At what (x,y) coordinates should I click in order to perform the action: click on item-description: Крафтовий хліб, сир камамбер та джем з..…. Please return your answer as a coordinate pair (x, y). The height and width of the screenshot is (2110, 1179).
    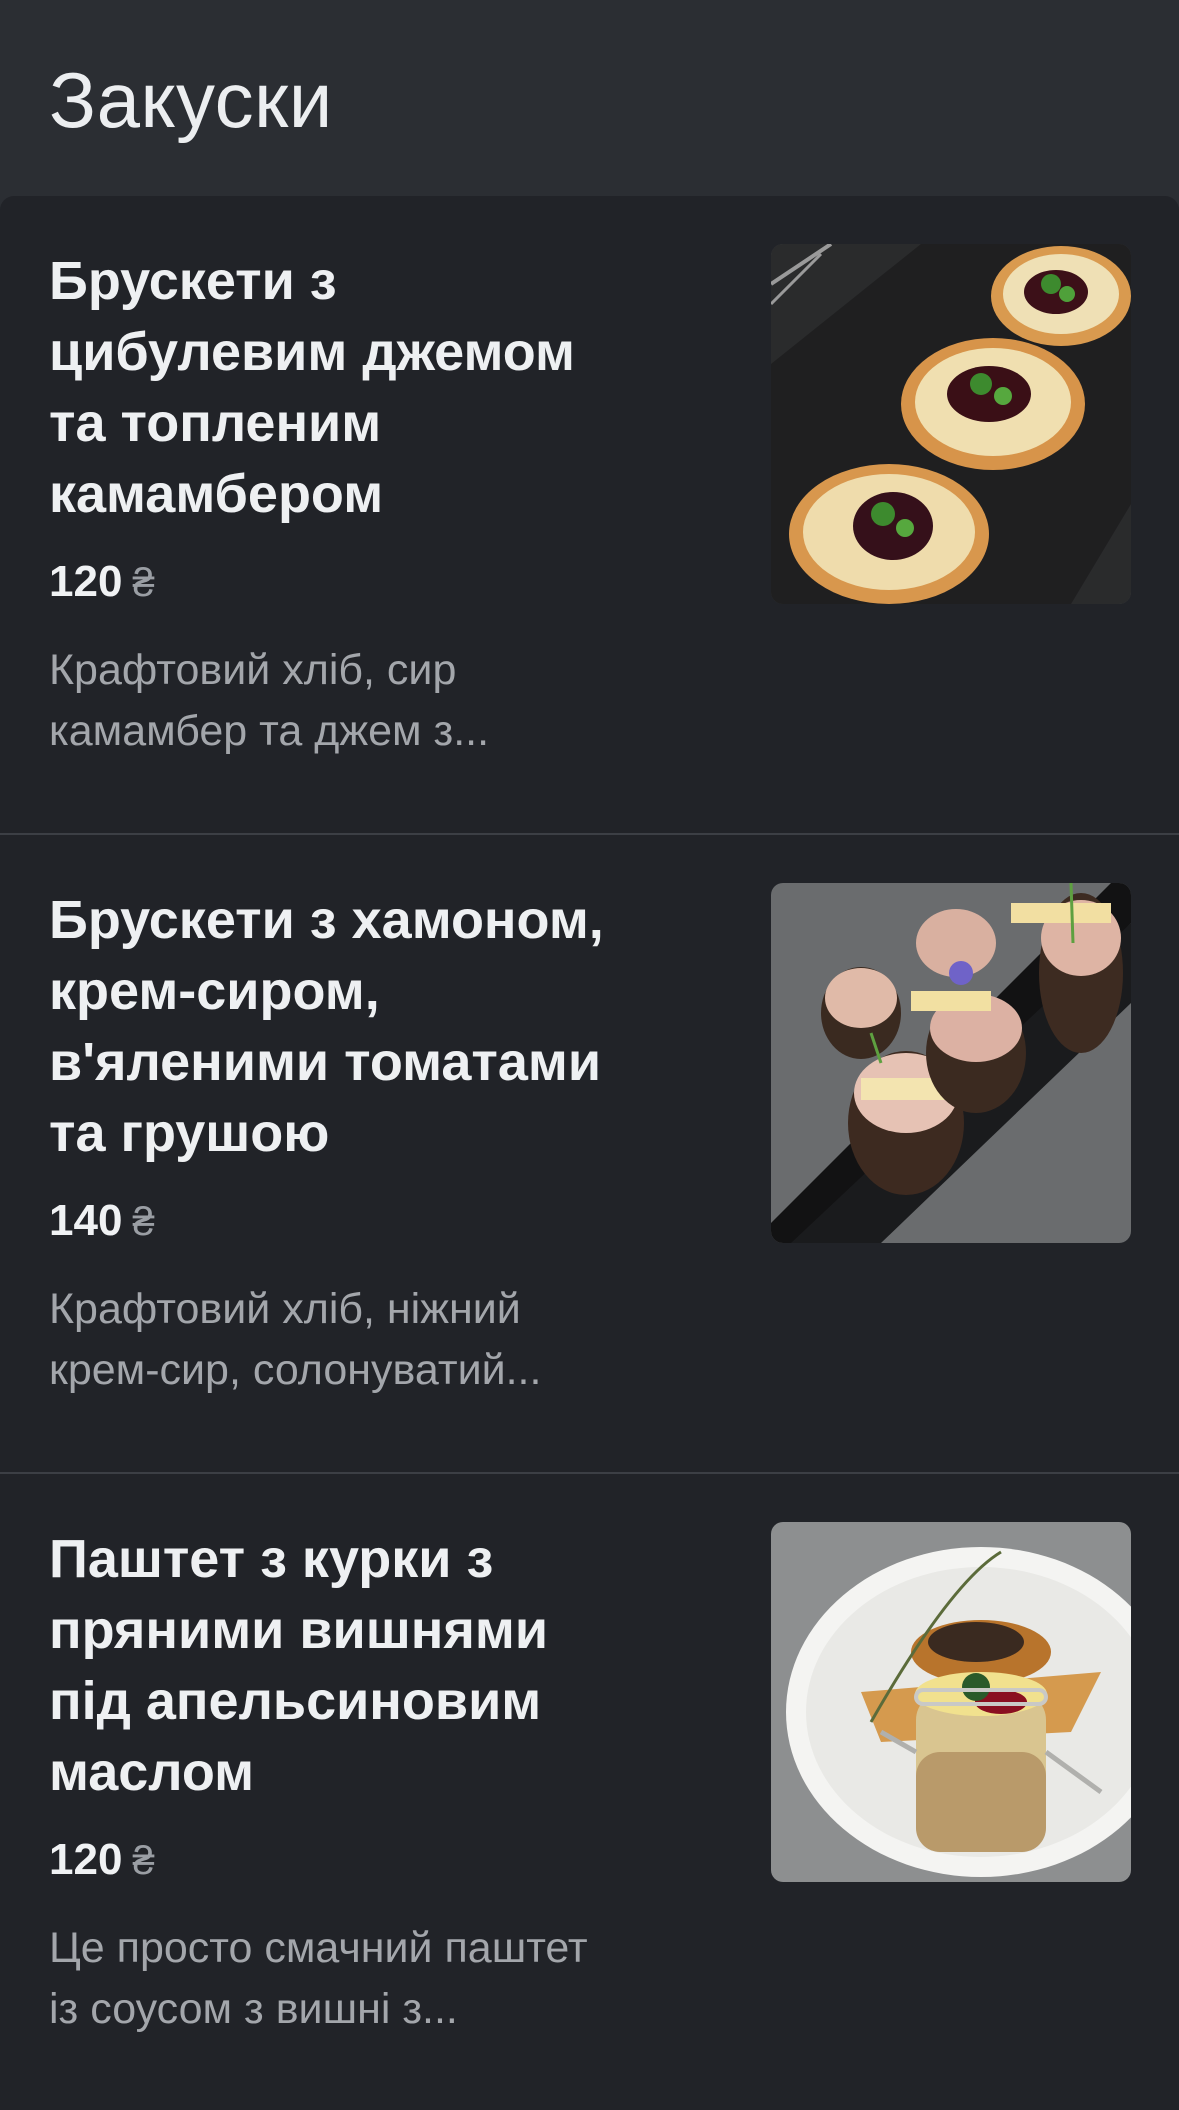
    Looking at the image, I should click on (379, 701).